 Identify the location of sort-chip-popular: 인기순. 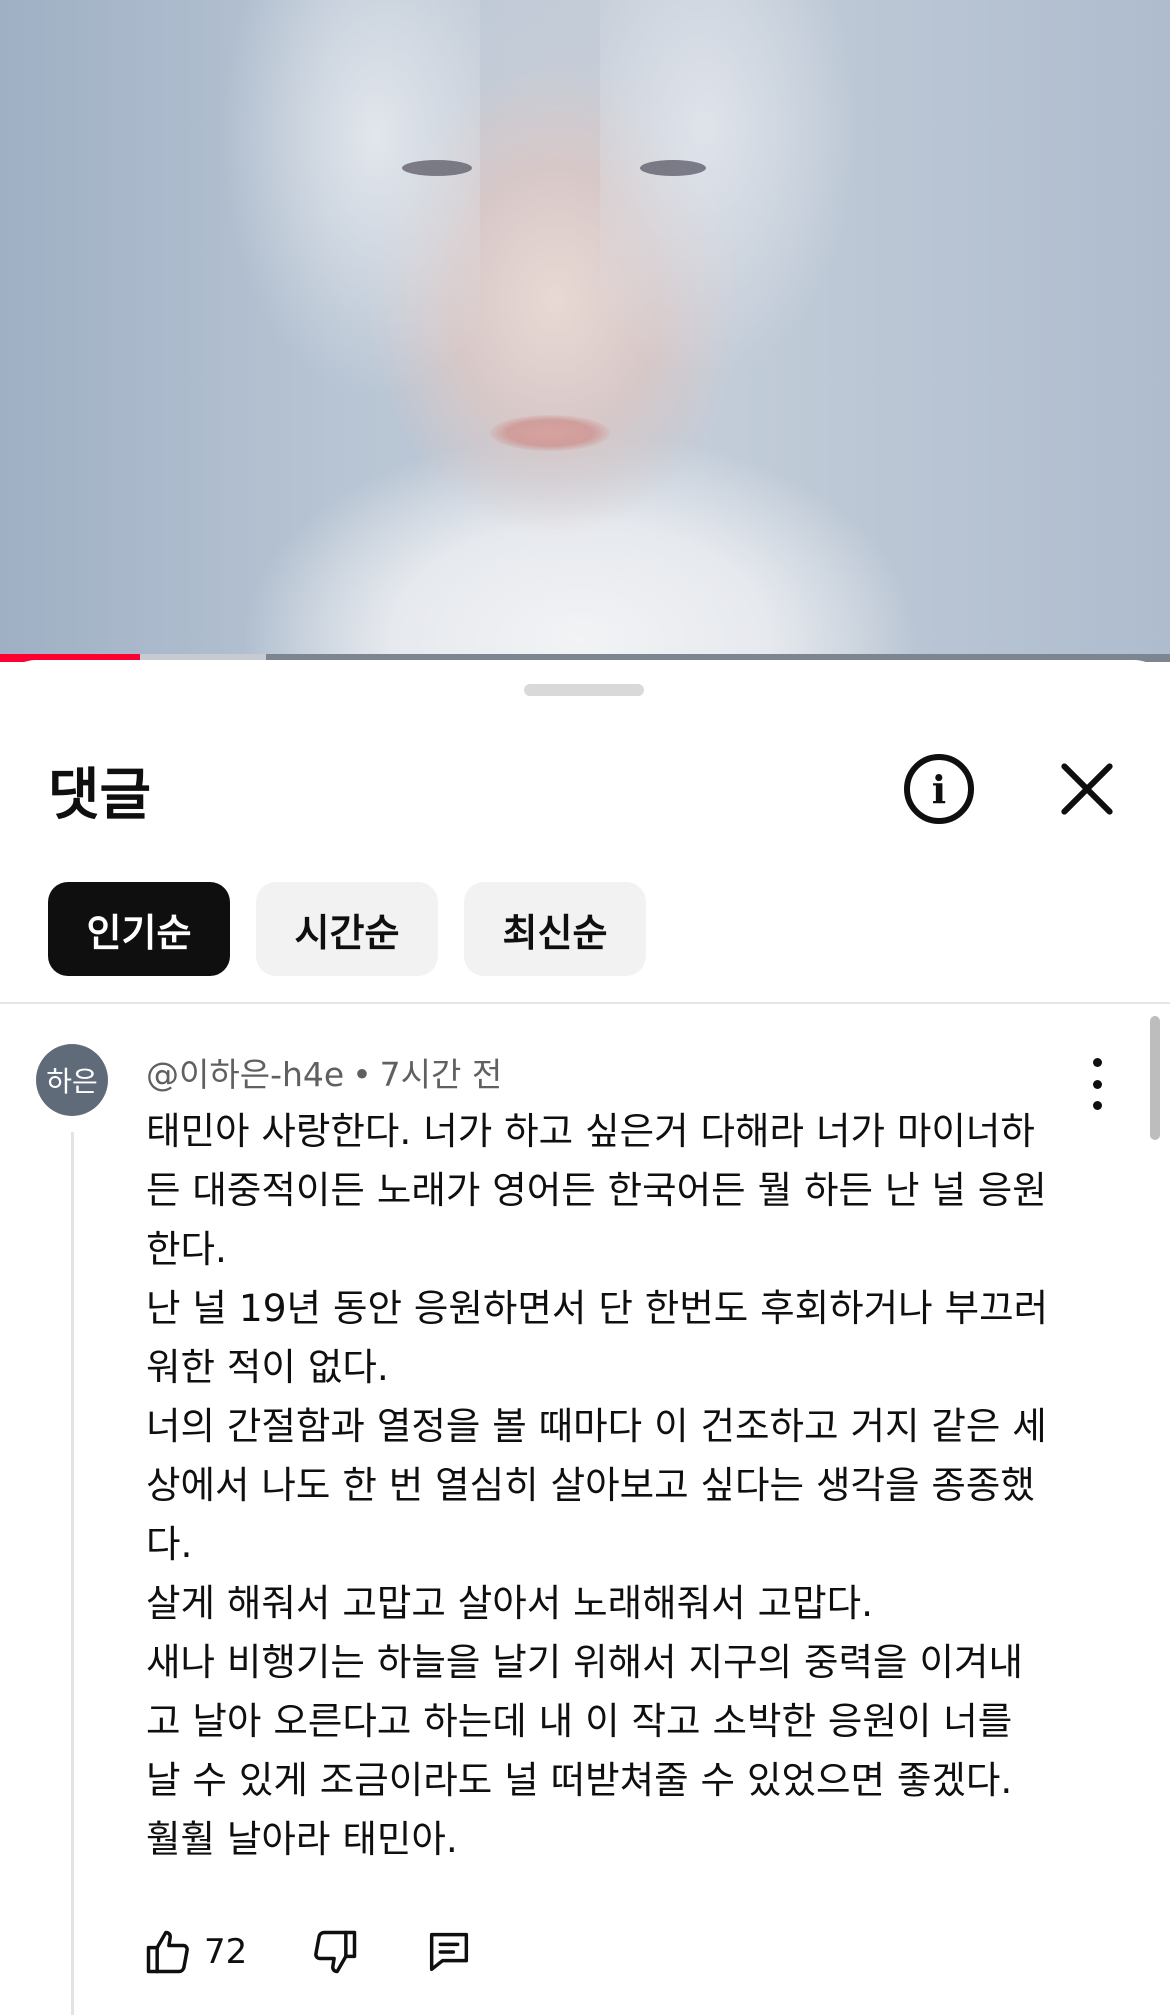
(139, 929).